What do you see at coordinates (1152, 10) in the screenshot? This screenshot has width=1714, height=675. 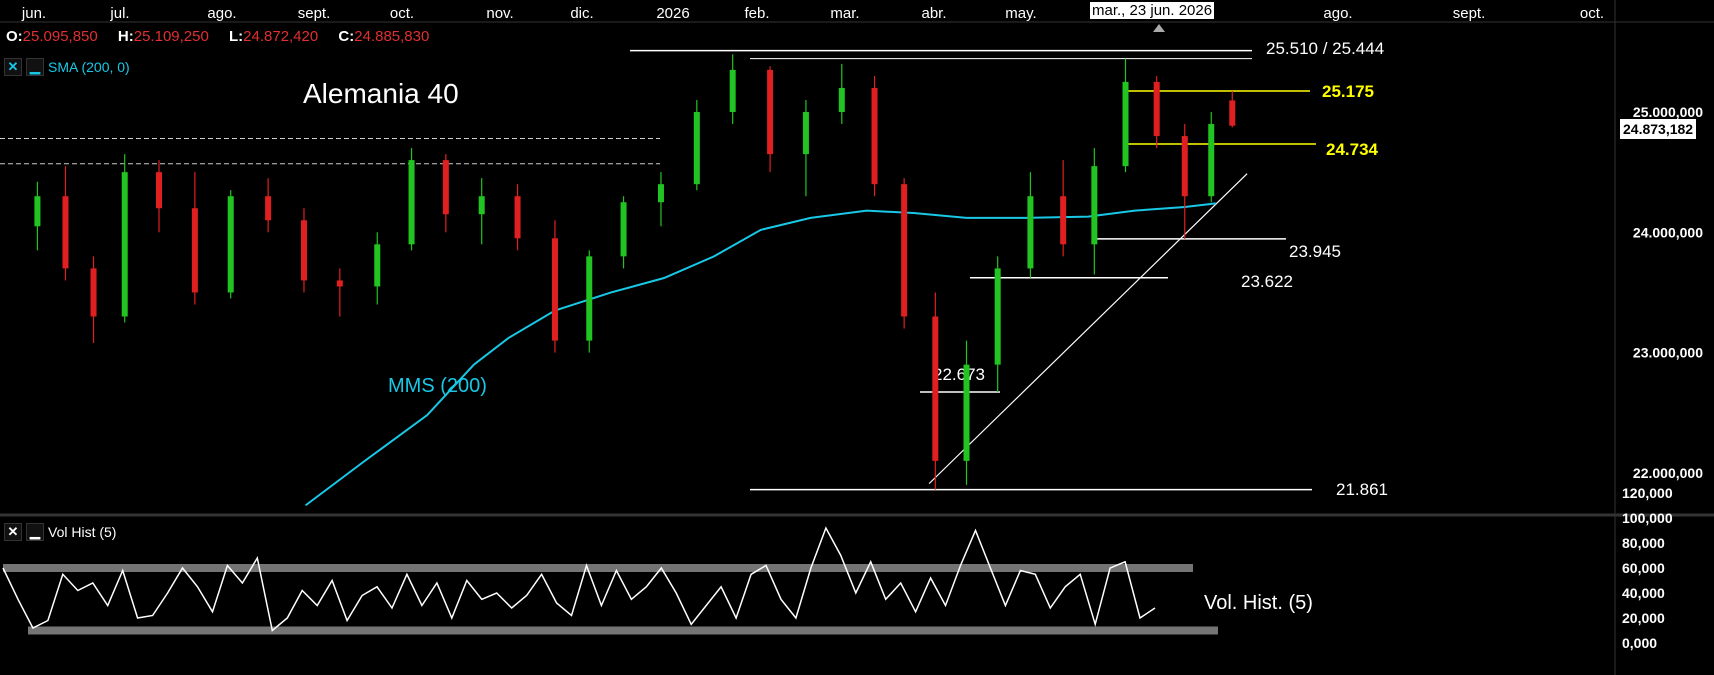 I see `crosshair-date-badge: mar., 23 jun. 2026` at bounding box center [1152, 10].